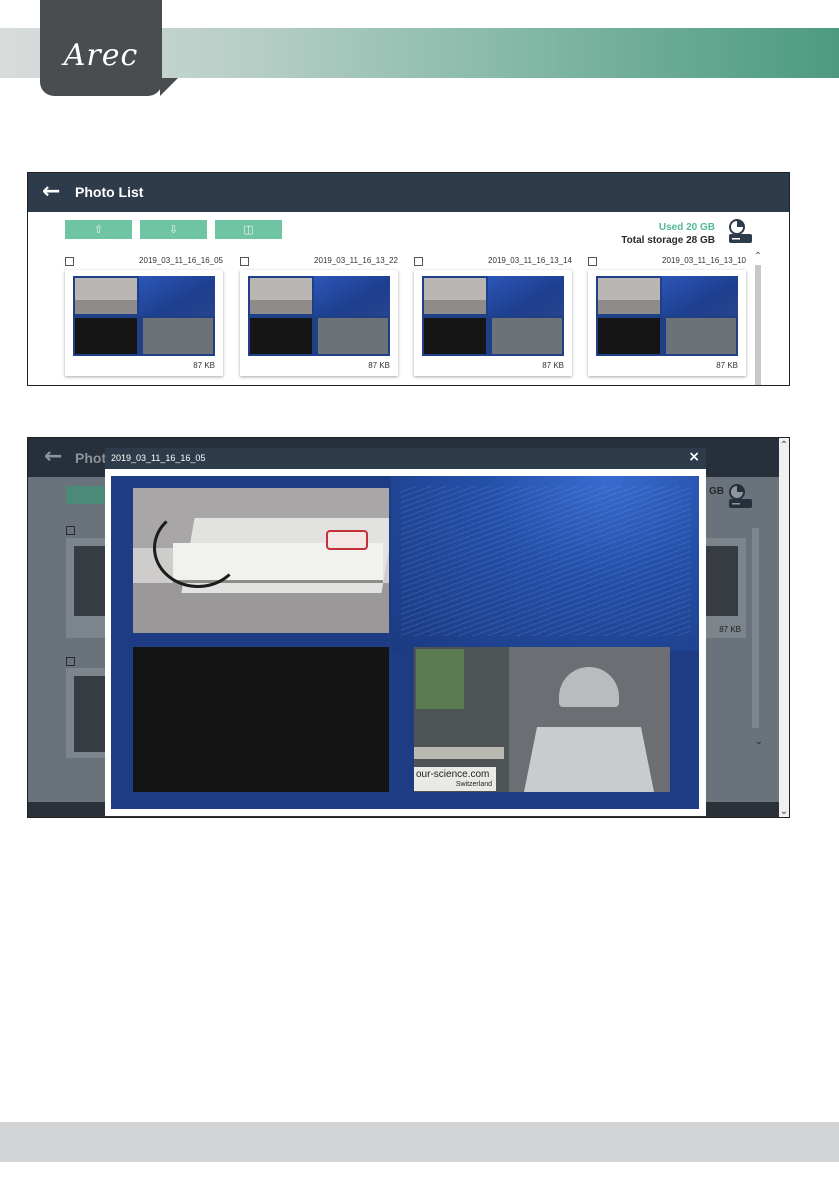 Image resolution: width=839 pixels, height=1191 pixels. I want to click on delete-button: ◫, so click(248, 229).